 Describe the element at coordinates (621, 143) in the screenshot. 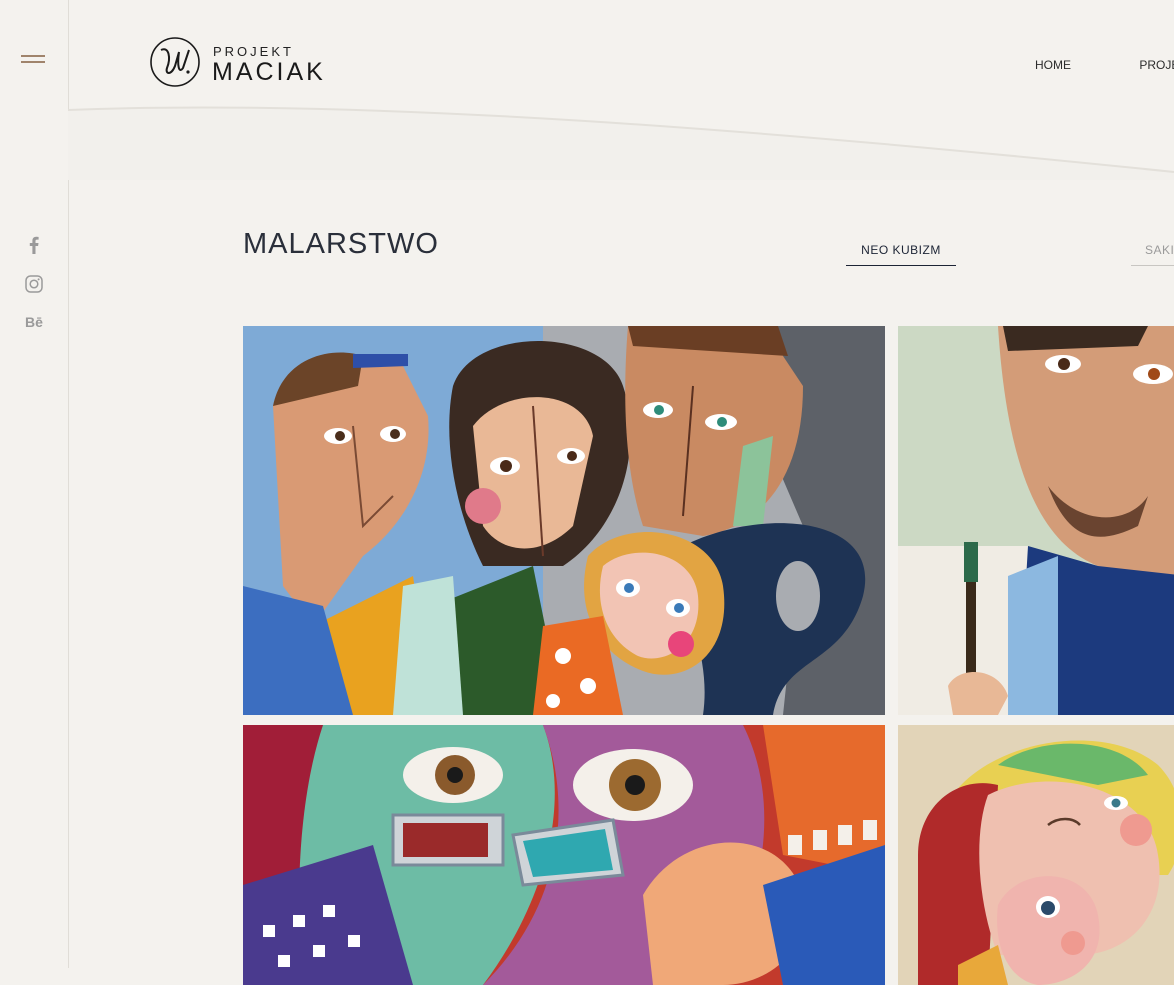

I see `header-wave-divider` at that location.